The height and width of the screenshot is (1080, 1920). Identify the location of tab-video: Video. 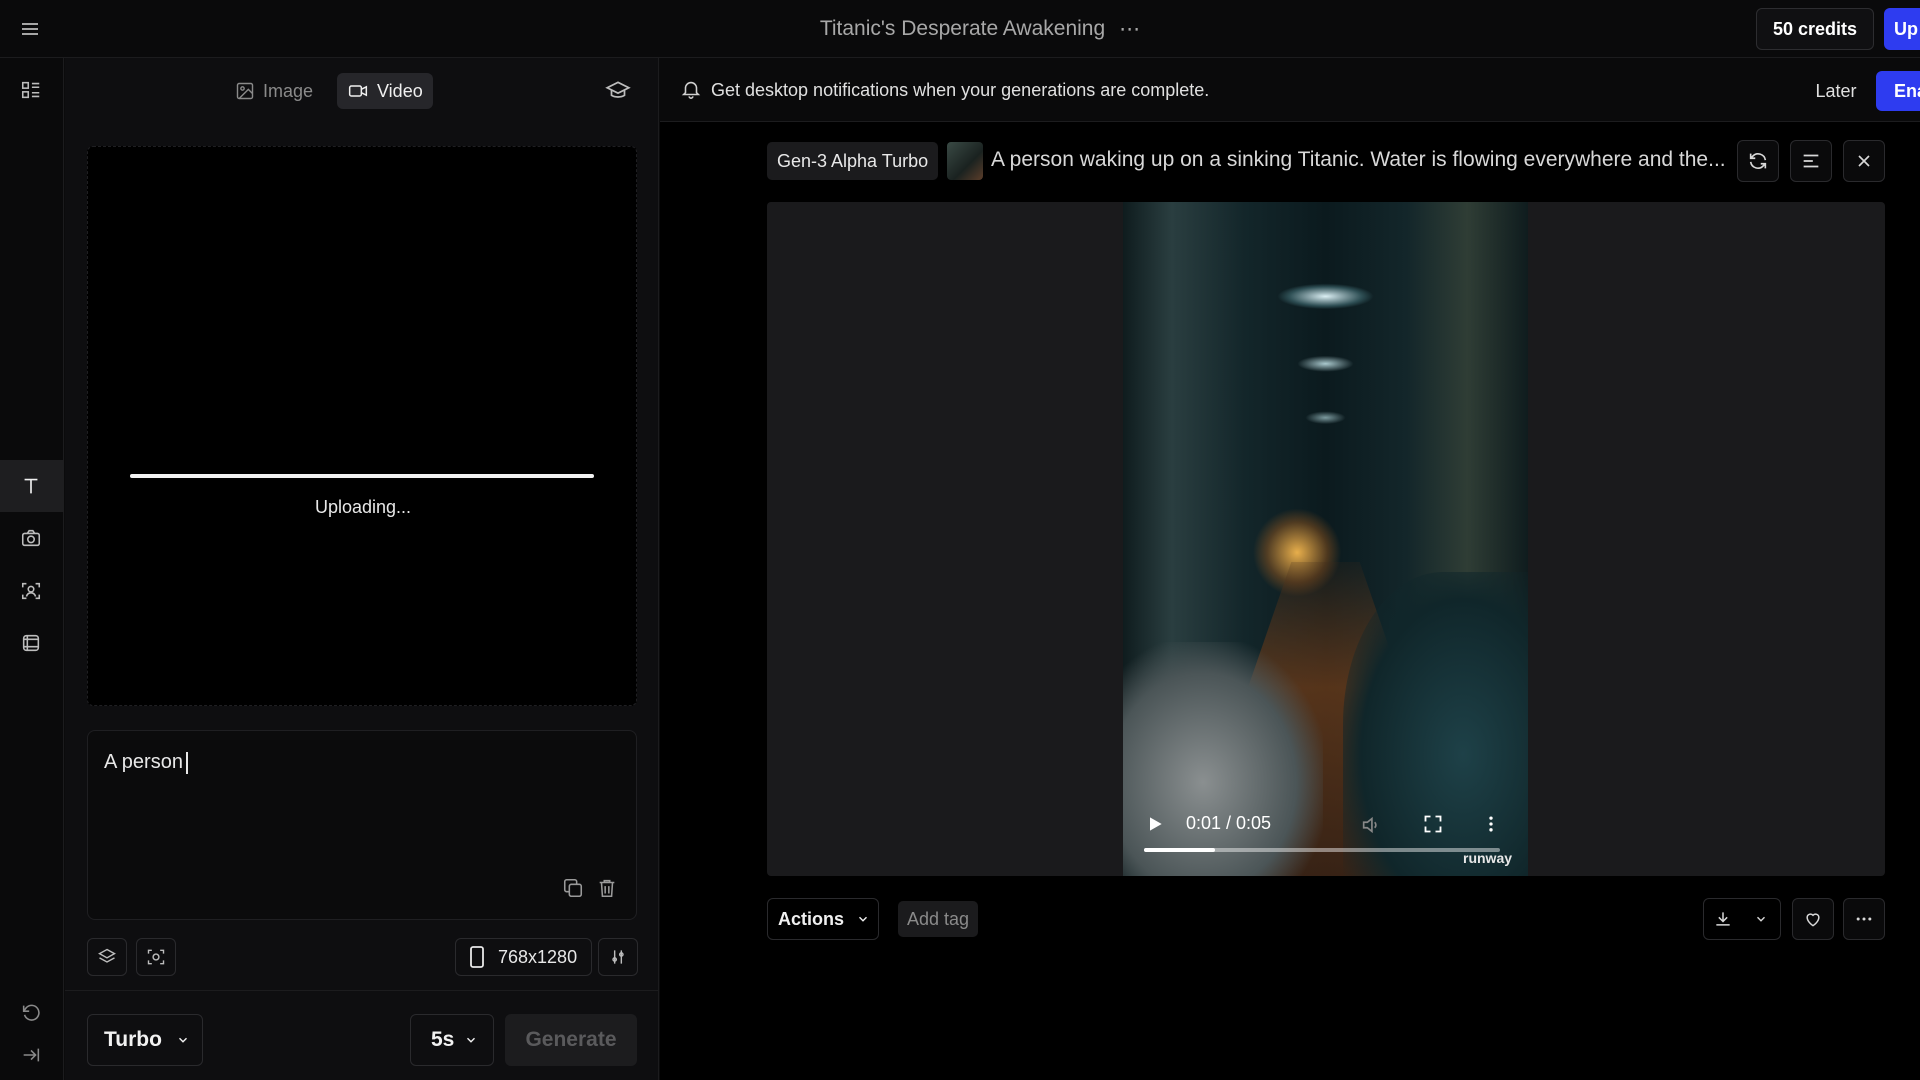
(385, 91).